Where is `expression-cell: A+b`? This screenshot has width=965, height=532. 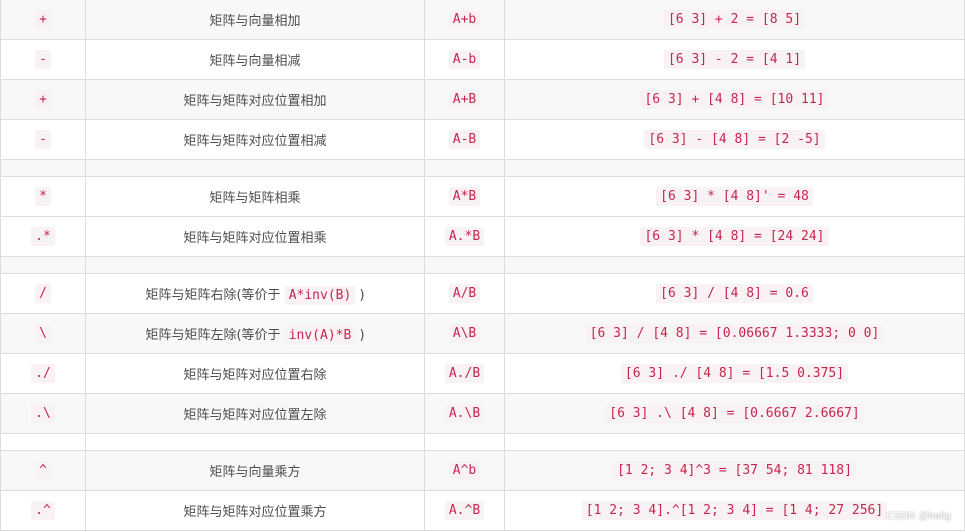 expression-cell: A+b is located at coordinates (464, 20).